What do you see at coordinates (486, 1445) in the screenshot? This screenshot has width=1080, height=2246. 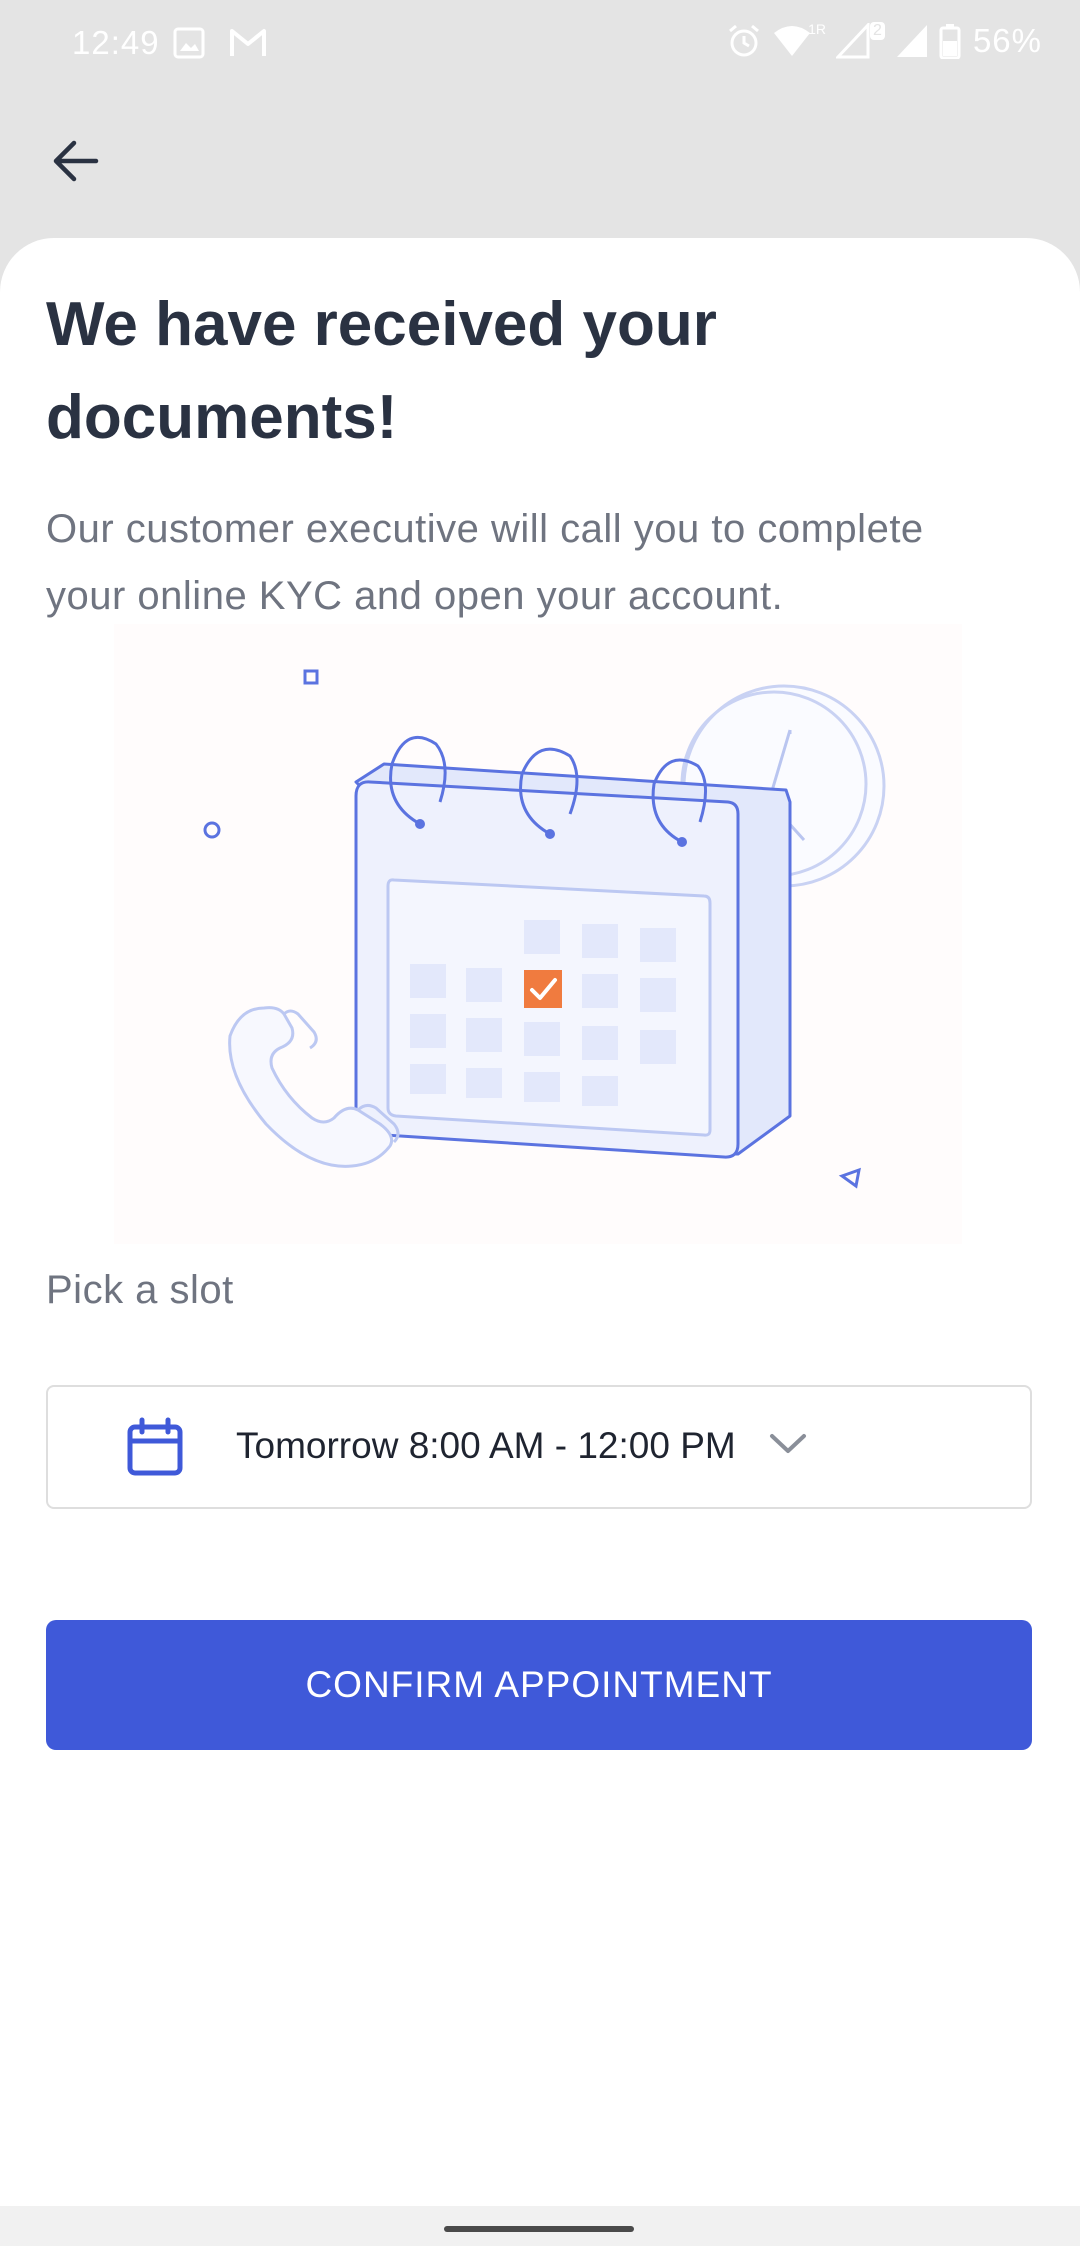 I see `slot-value: Tomorrow 8:00 AM - 12:00 PM` at bounding box center [486, 1445].